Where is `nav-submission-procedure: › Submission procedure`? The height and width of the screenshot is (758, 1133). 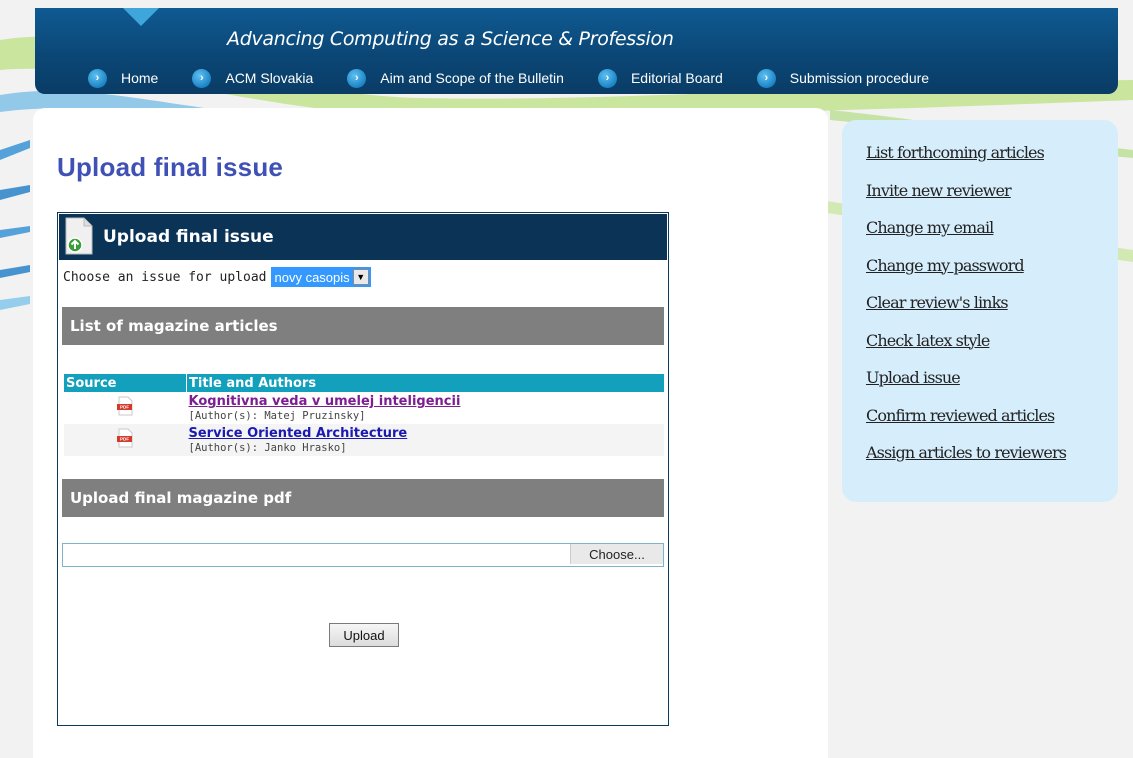 nav-submission-procedure: › Submission procedure is located at coordinates (843, 78).